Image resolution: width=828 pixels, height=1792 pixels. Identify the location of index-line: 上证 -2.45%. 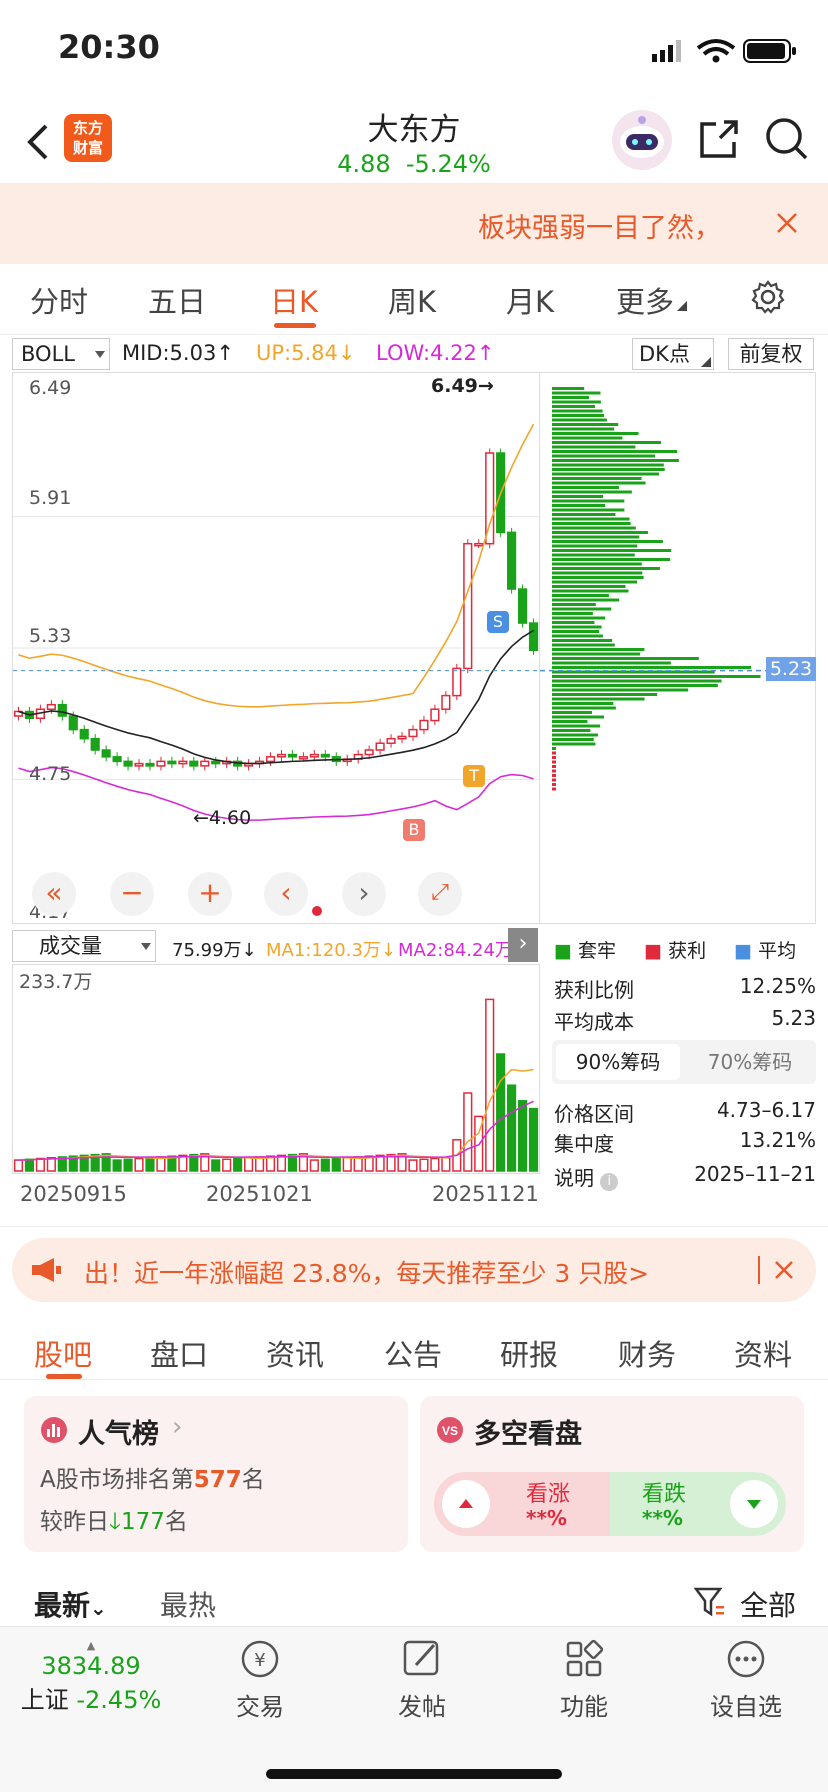
(91, 1697).